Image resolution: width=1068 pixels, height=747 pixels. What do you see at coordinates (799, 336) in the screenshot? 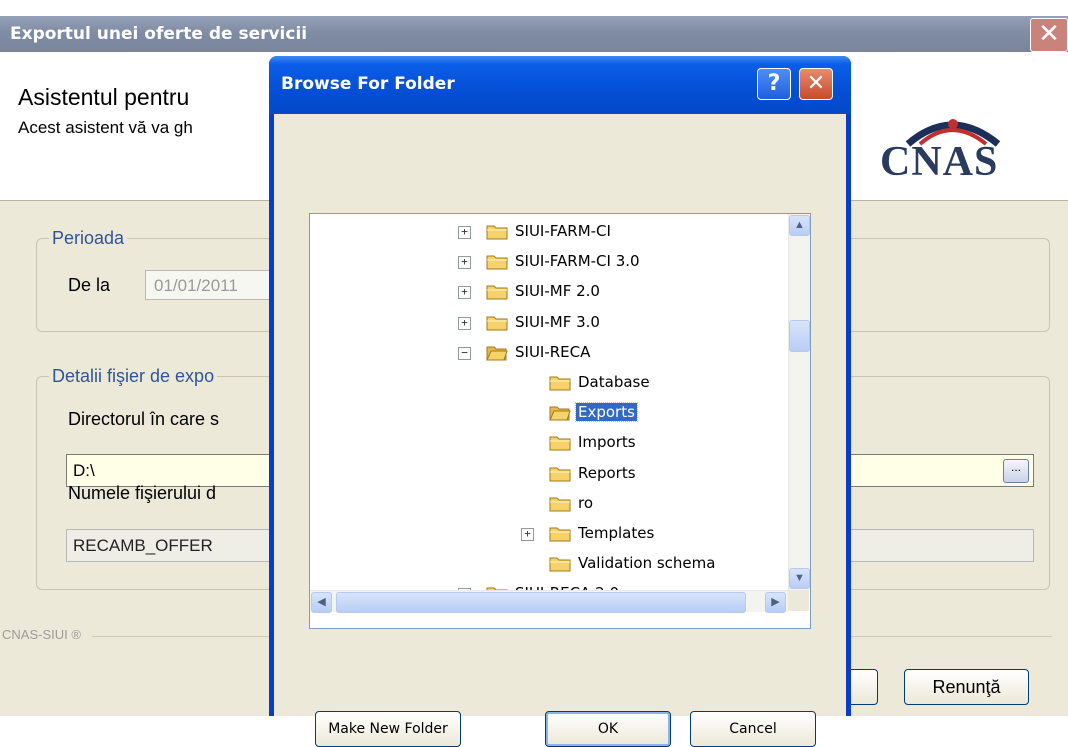
I see `vertical-scroll-thumb` at bounding box center [799, 336].